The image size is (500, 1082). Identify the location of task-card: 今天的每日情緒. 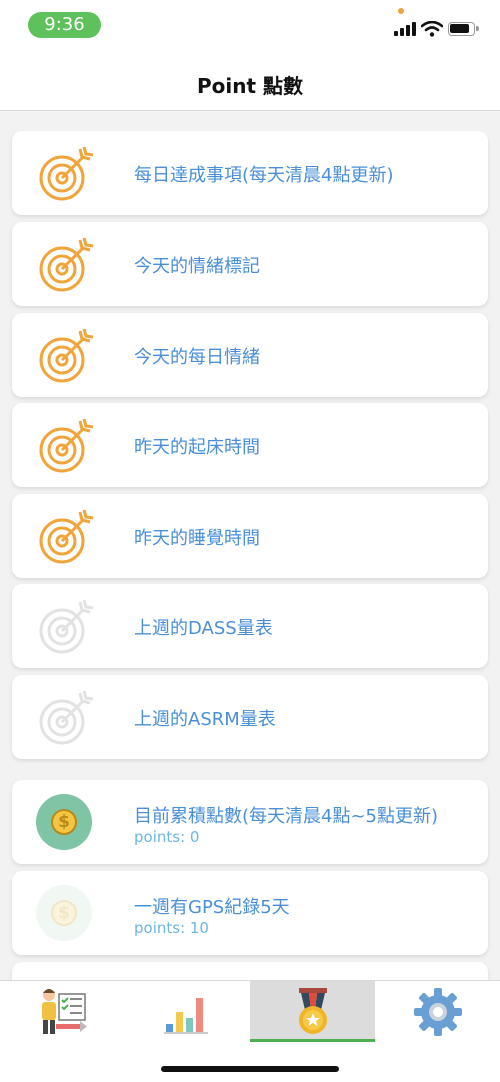
(250, 355).